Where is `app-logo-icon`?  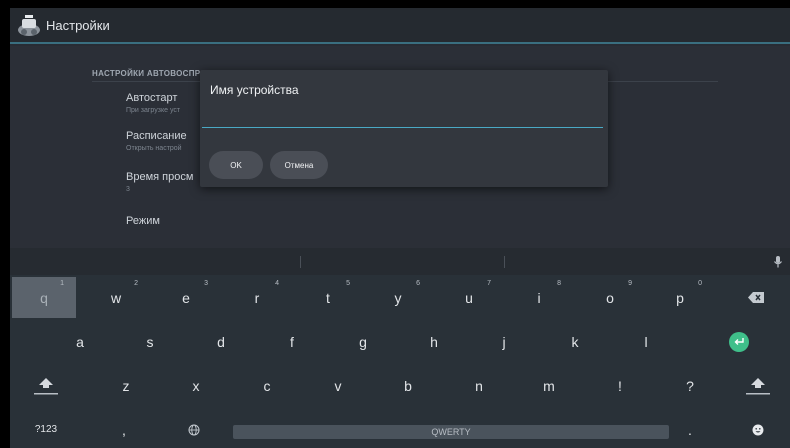 app-logo-icon is located at coordinates (29, 25).